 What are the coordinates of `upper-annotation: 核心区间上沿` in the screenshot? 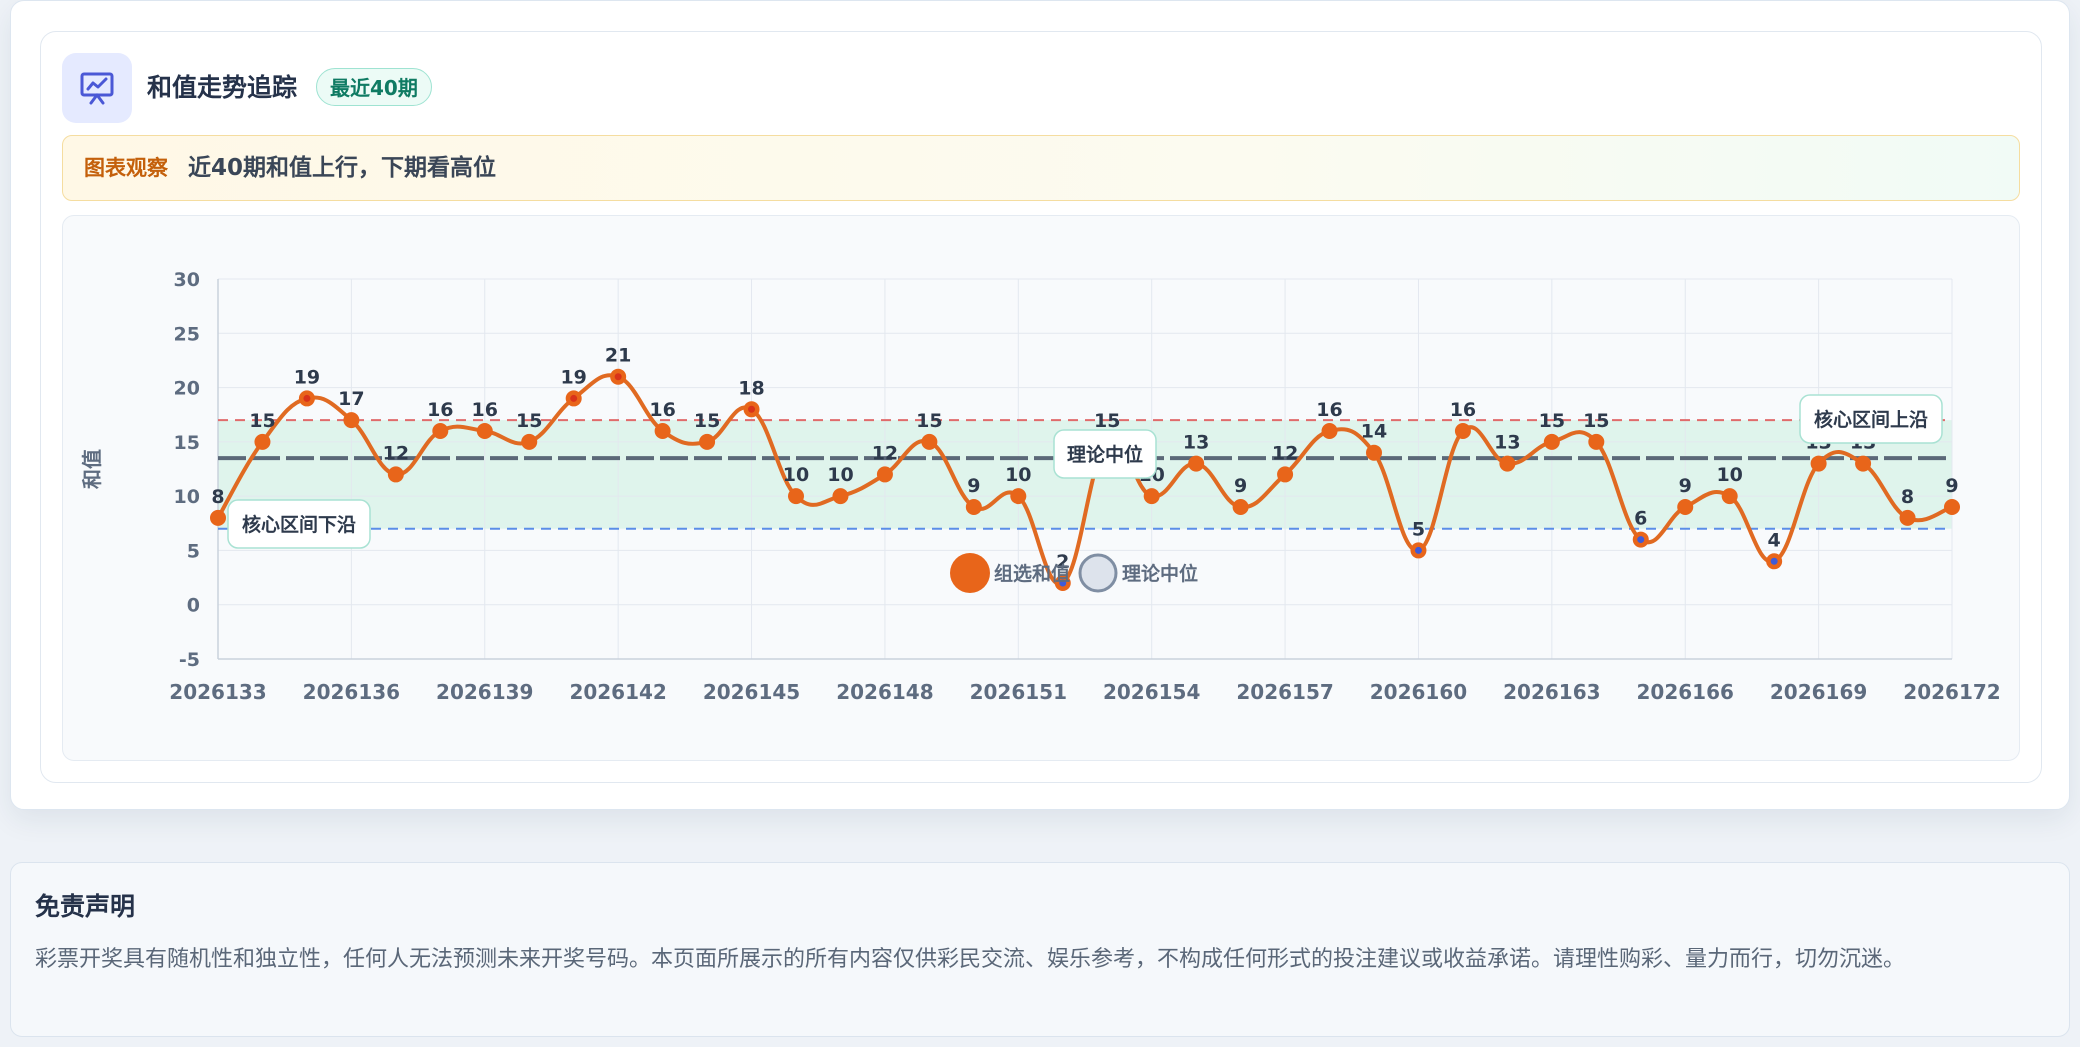 It's located at (1871, 419).